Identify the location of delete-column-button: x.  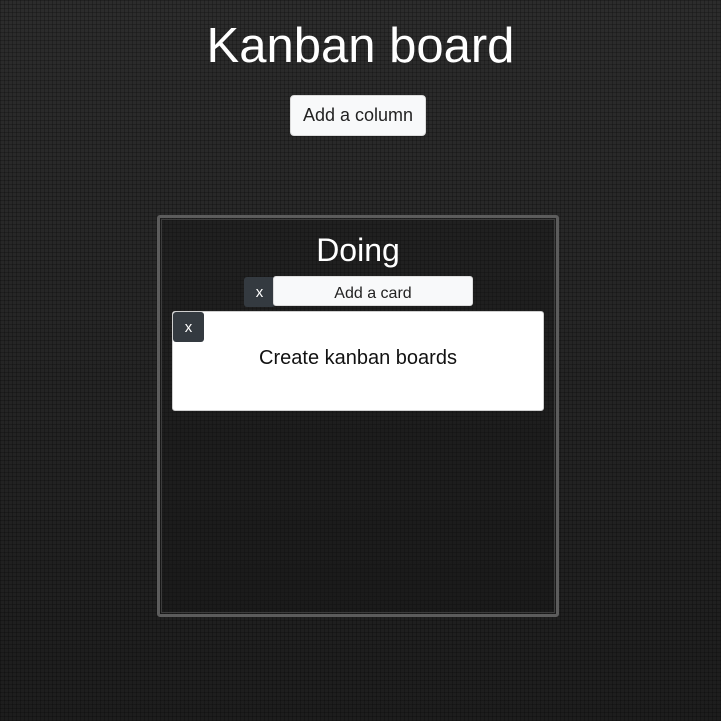
(259, 292).